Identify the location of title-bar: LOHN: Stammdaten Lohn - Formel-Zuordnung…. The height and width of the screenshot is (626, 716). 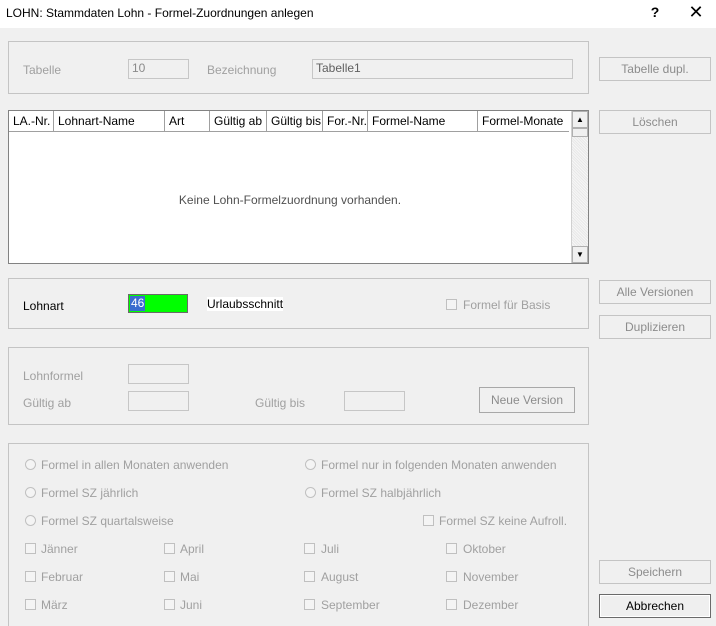
(358, 14).